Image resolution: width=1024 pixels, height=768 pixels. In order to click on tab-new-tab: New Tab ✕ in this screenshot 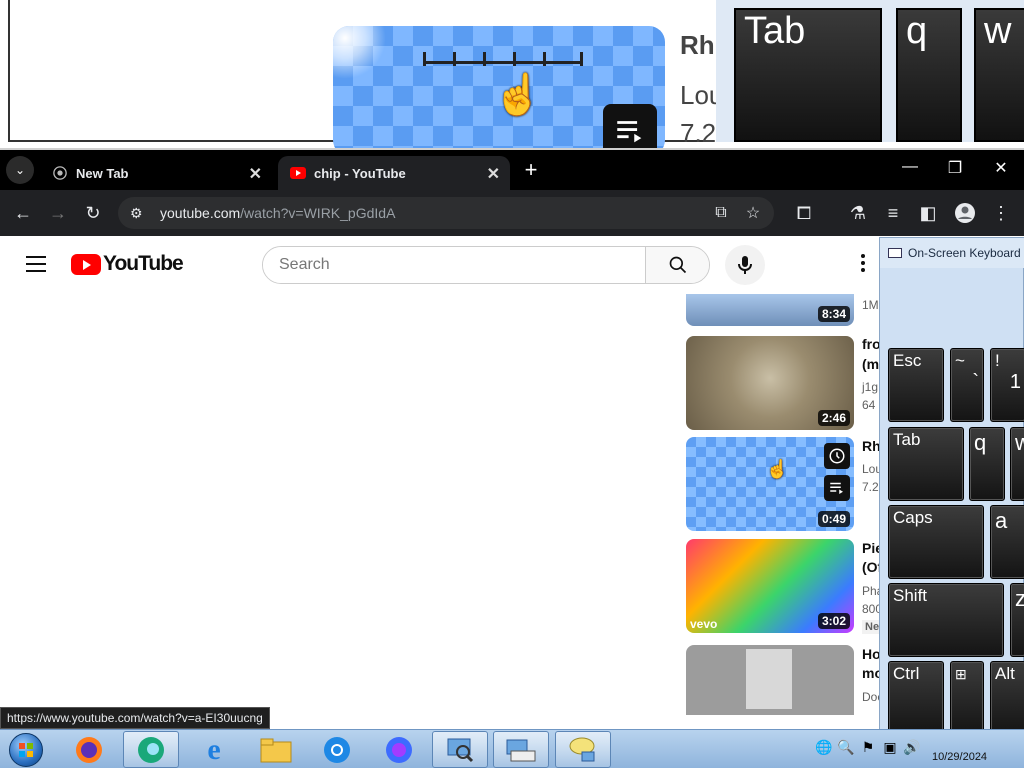, I will do `click(156, 173)`.